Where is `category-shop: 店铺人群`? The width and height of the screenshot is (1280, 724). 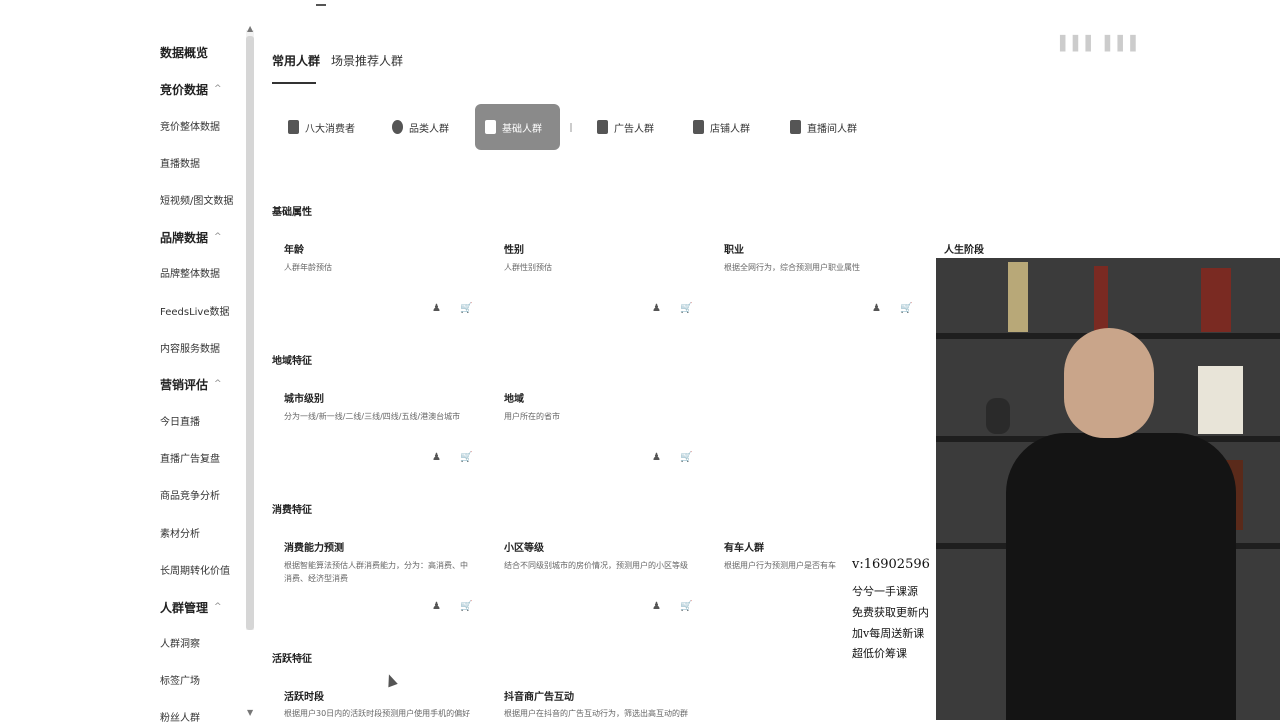 category-shop: 店铺人群 is located at coordinates (721, 127).